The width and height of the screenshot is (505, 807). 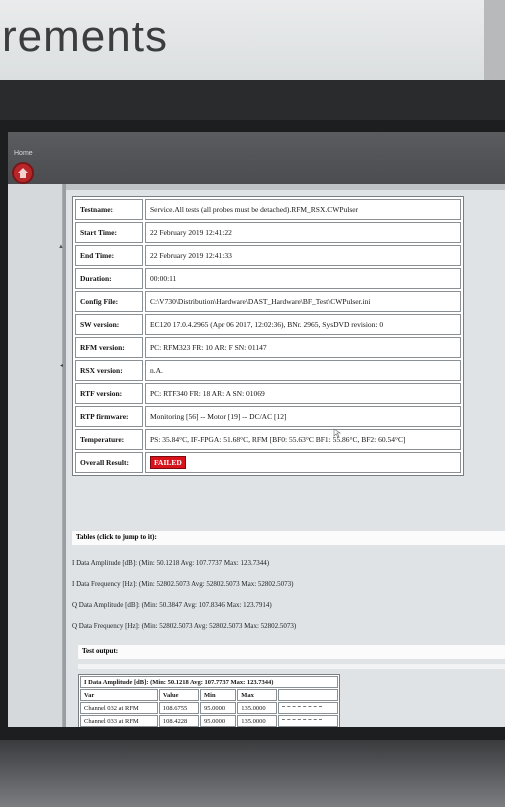 I want to click on banner-text: rements, so click(x=85, y=36).